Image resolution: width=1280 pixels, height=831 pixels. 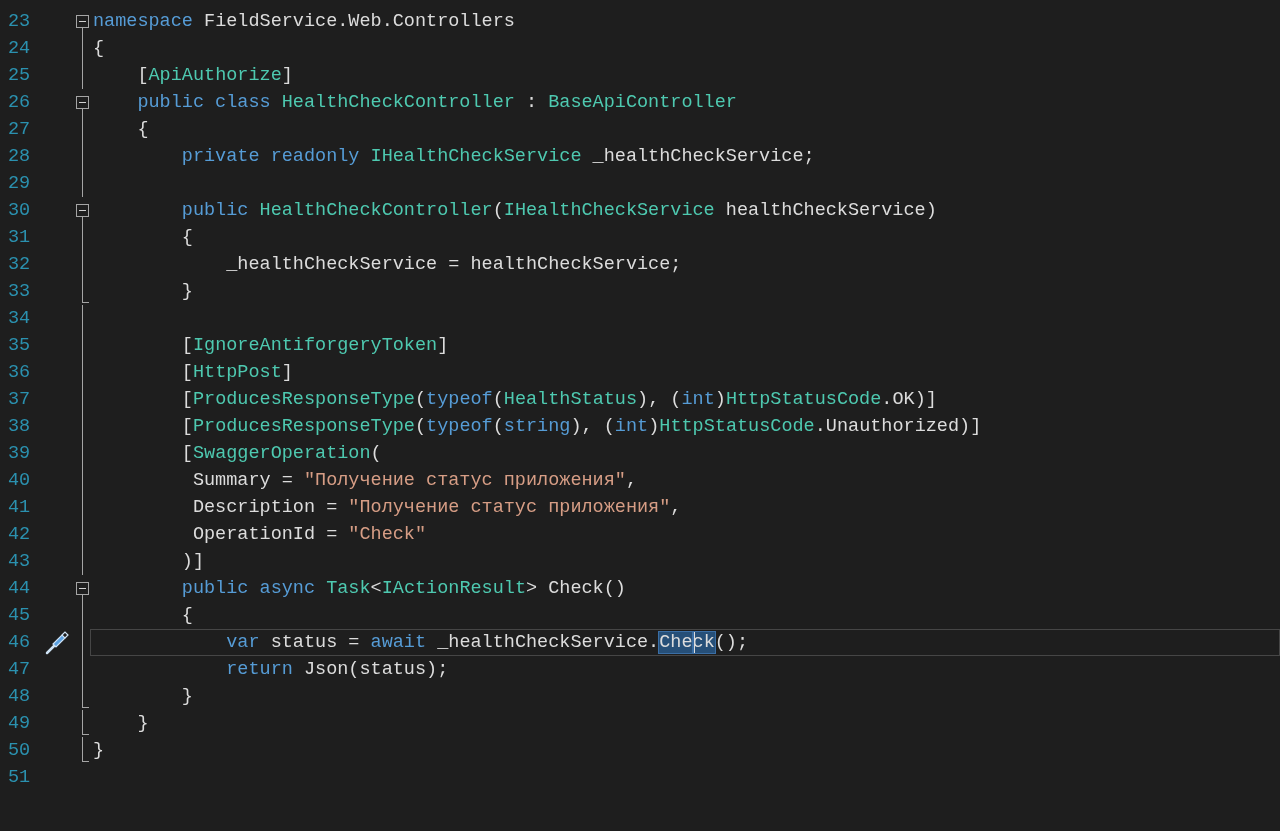 I want to click on code-line: namespace FieldService.Web.Controllers, so click(x=304, y=22).